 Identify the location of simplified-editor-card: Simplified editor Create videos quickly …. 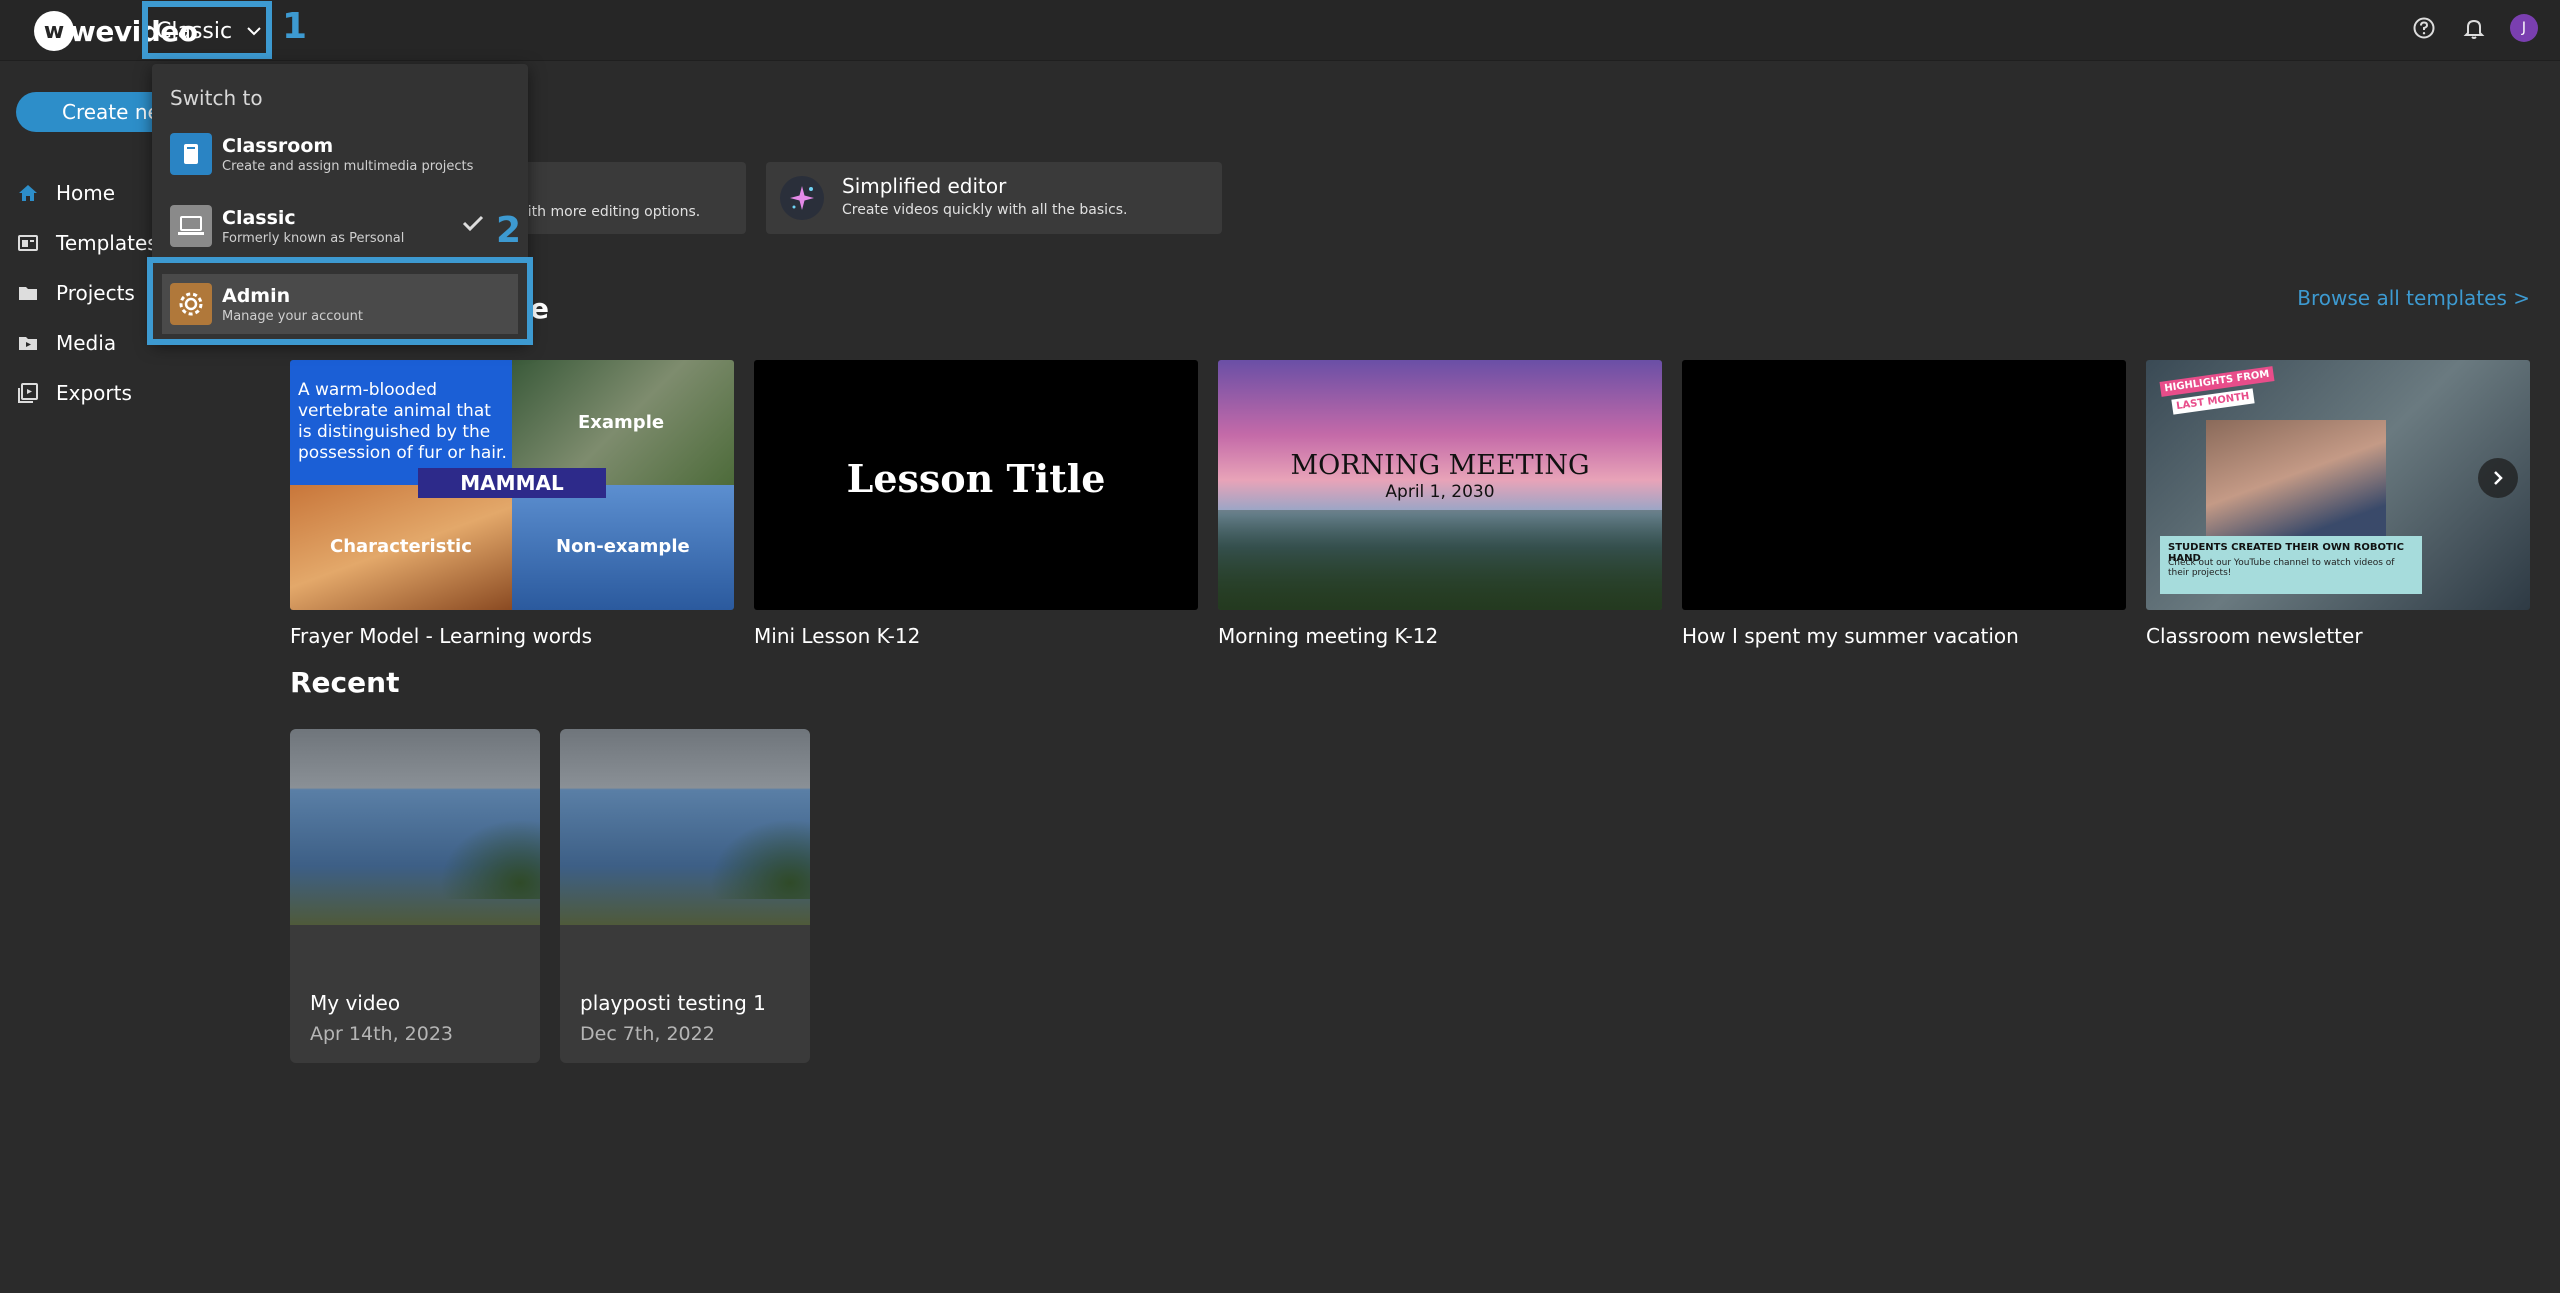
(994, 198).